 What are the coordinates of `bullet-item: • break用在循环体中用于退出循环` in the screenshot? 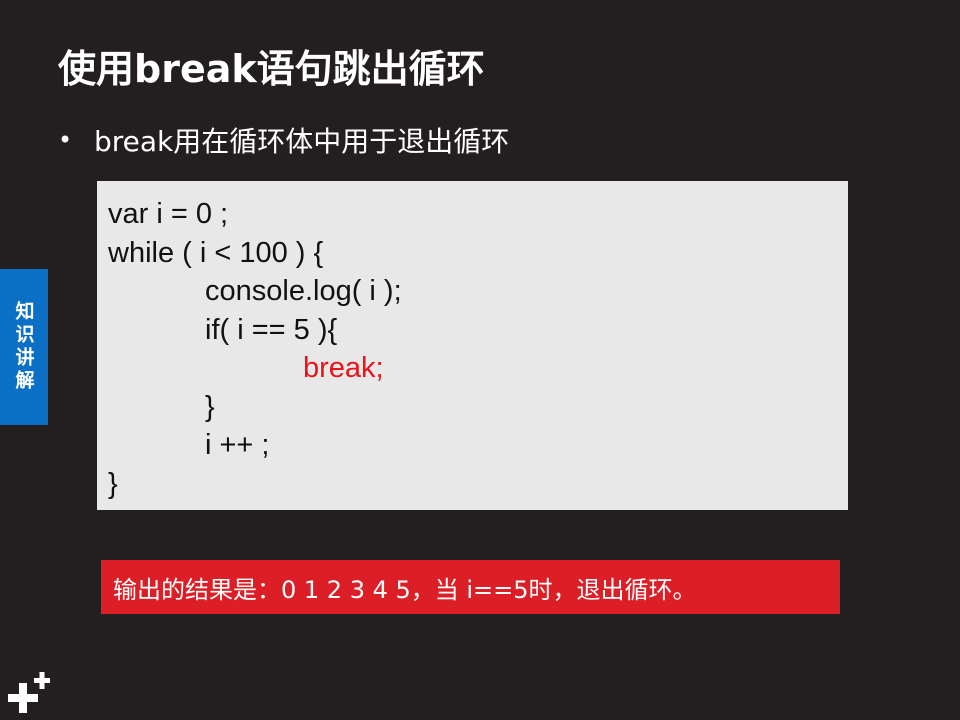 It's located at (283, 140).